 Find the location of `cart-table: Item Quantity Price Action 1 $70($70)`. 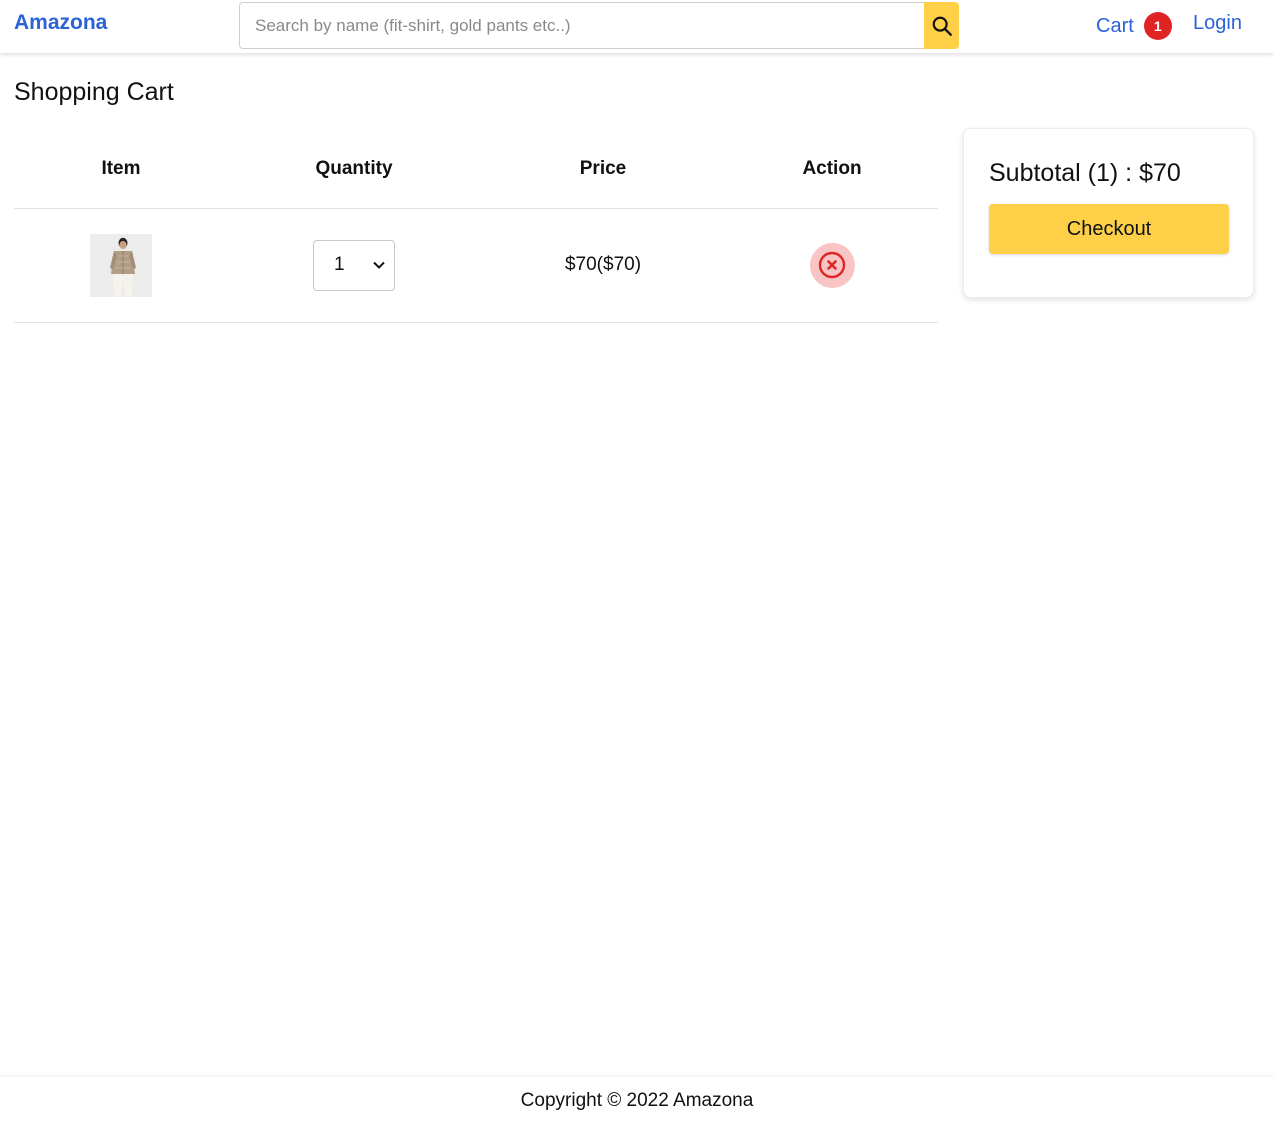

cart-table: Item Quantity Price Action 1 $70($70) is located at coordinates (476, 226).